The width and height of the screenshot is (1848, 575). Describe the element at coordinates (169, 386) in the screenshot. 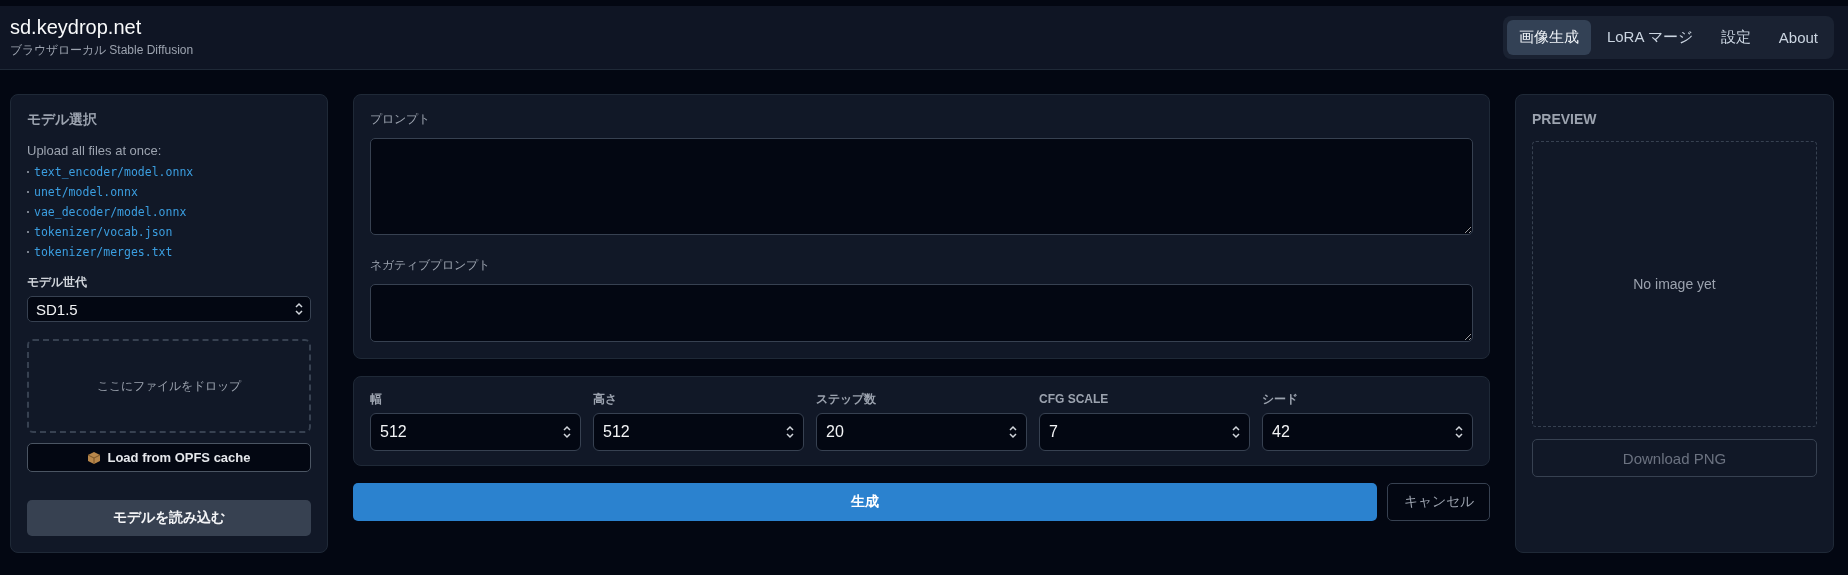

I see `drop-zone: ここにファイルをドロップ` at that location.